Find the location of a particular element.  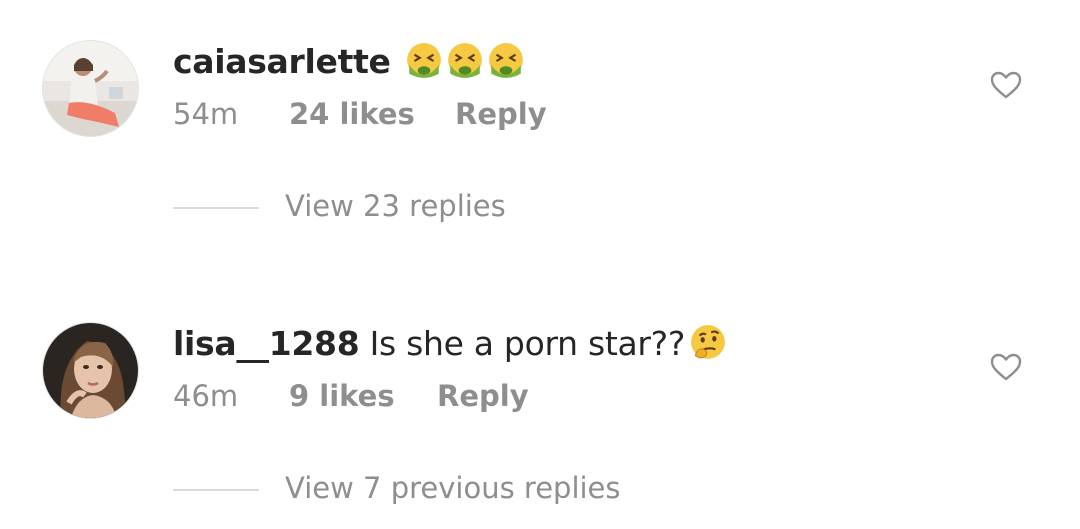

thinking-face-icon is located at coordinates (708, 342).